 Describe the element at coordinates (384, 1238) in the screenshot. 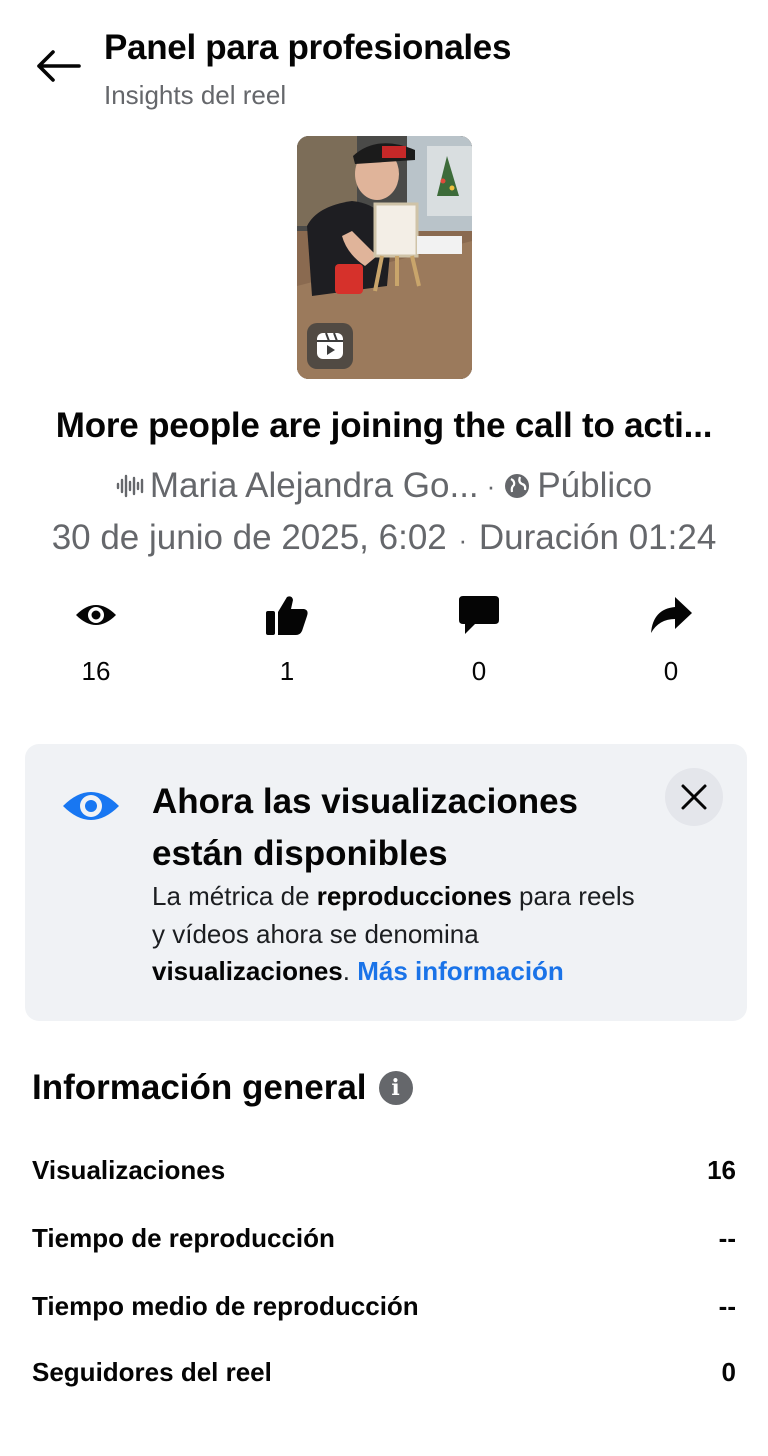

I see `metric-row-watch-time: Tiempo de reproducción --` at that location.